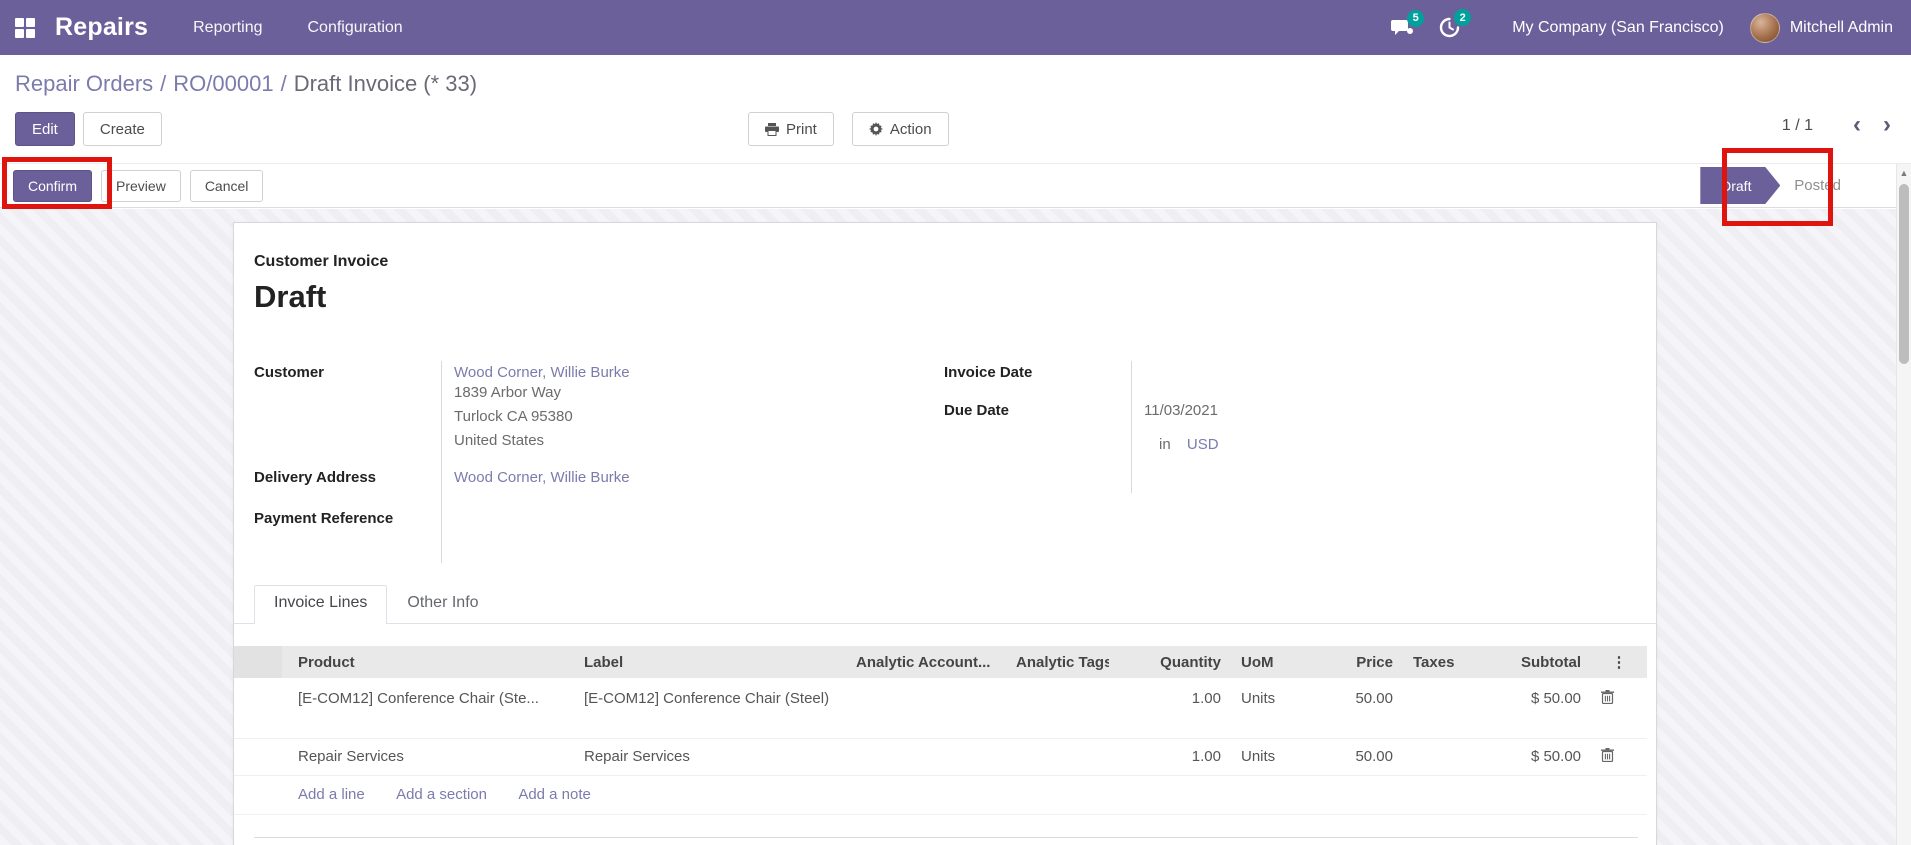 The height and width of the screenshot is (845, 1911). I want to click on add-a-line-link: Add a line, so click(331, 794).